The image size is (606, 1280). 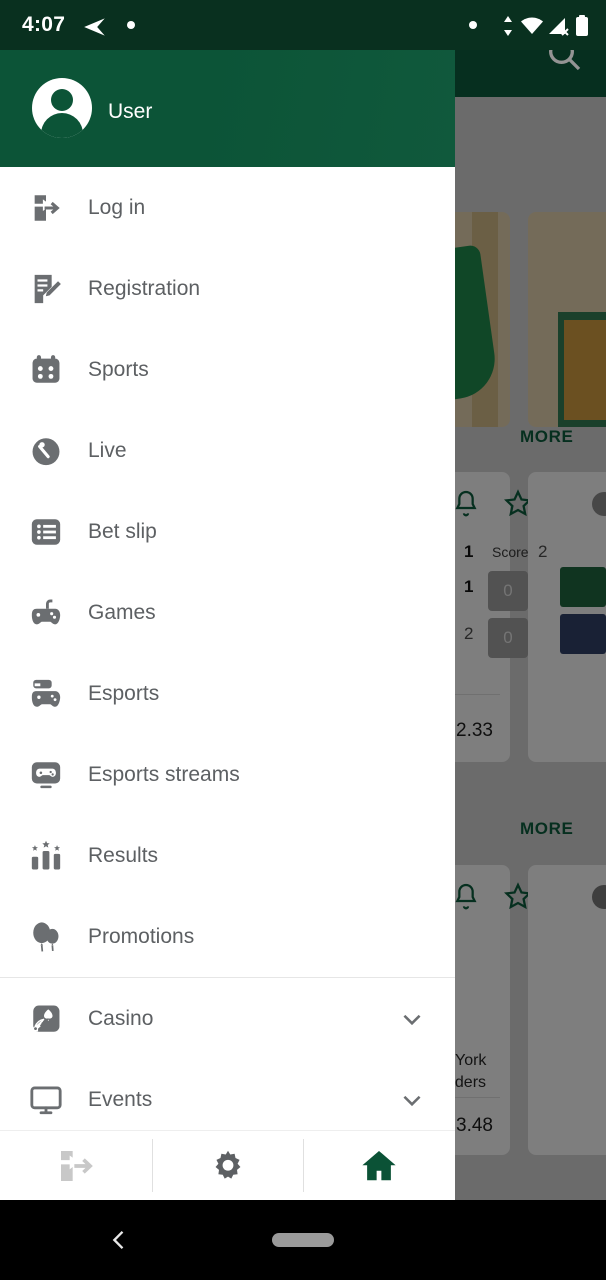 I want to click on sidebar-item-label: Esports, so click(x=124, y=693).